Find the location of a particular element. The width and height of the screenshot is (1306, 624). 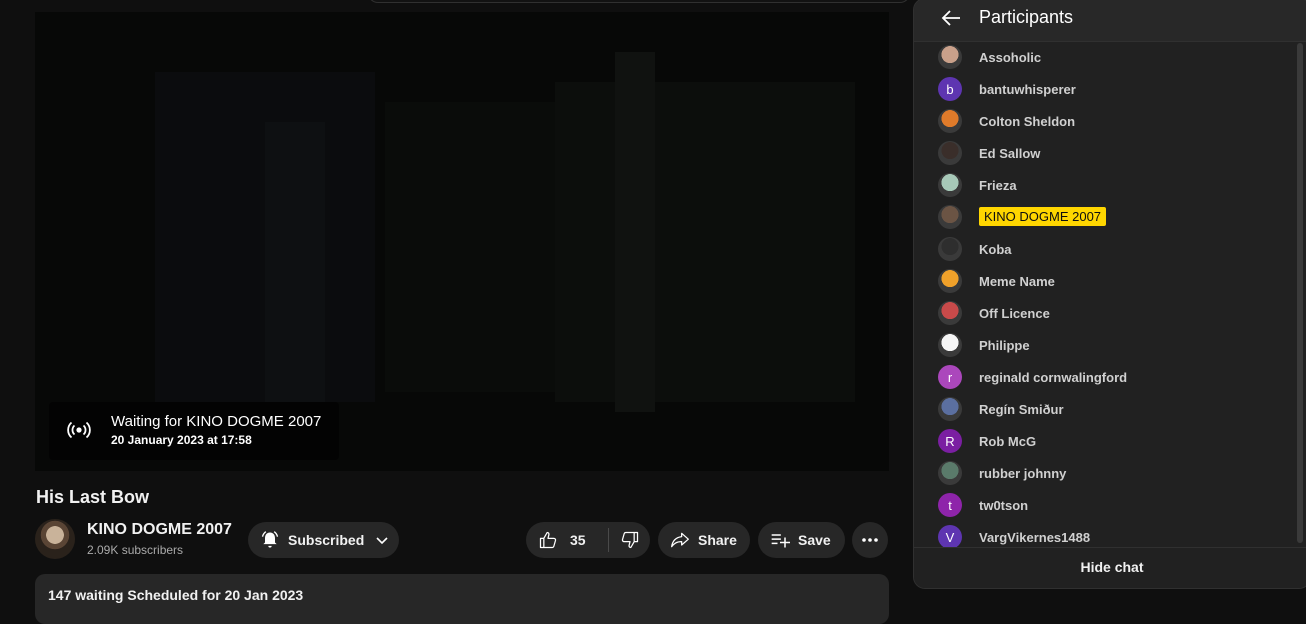

save-label: Save is located at coordinates (814, 540).